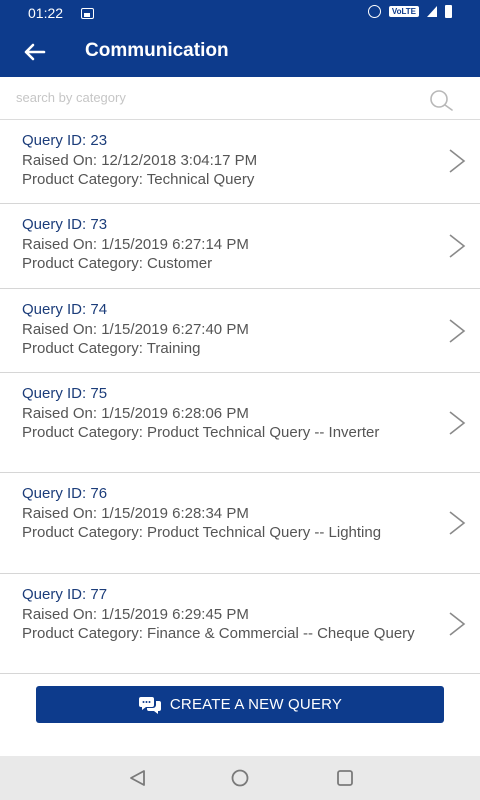  What do you see at coordinates (135, 329) in the screenshot?
I see `query-raised-on: Raised On: 1/15/2019 6:27:40 PM` at bounding box center [135, 329].